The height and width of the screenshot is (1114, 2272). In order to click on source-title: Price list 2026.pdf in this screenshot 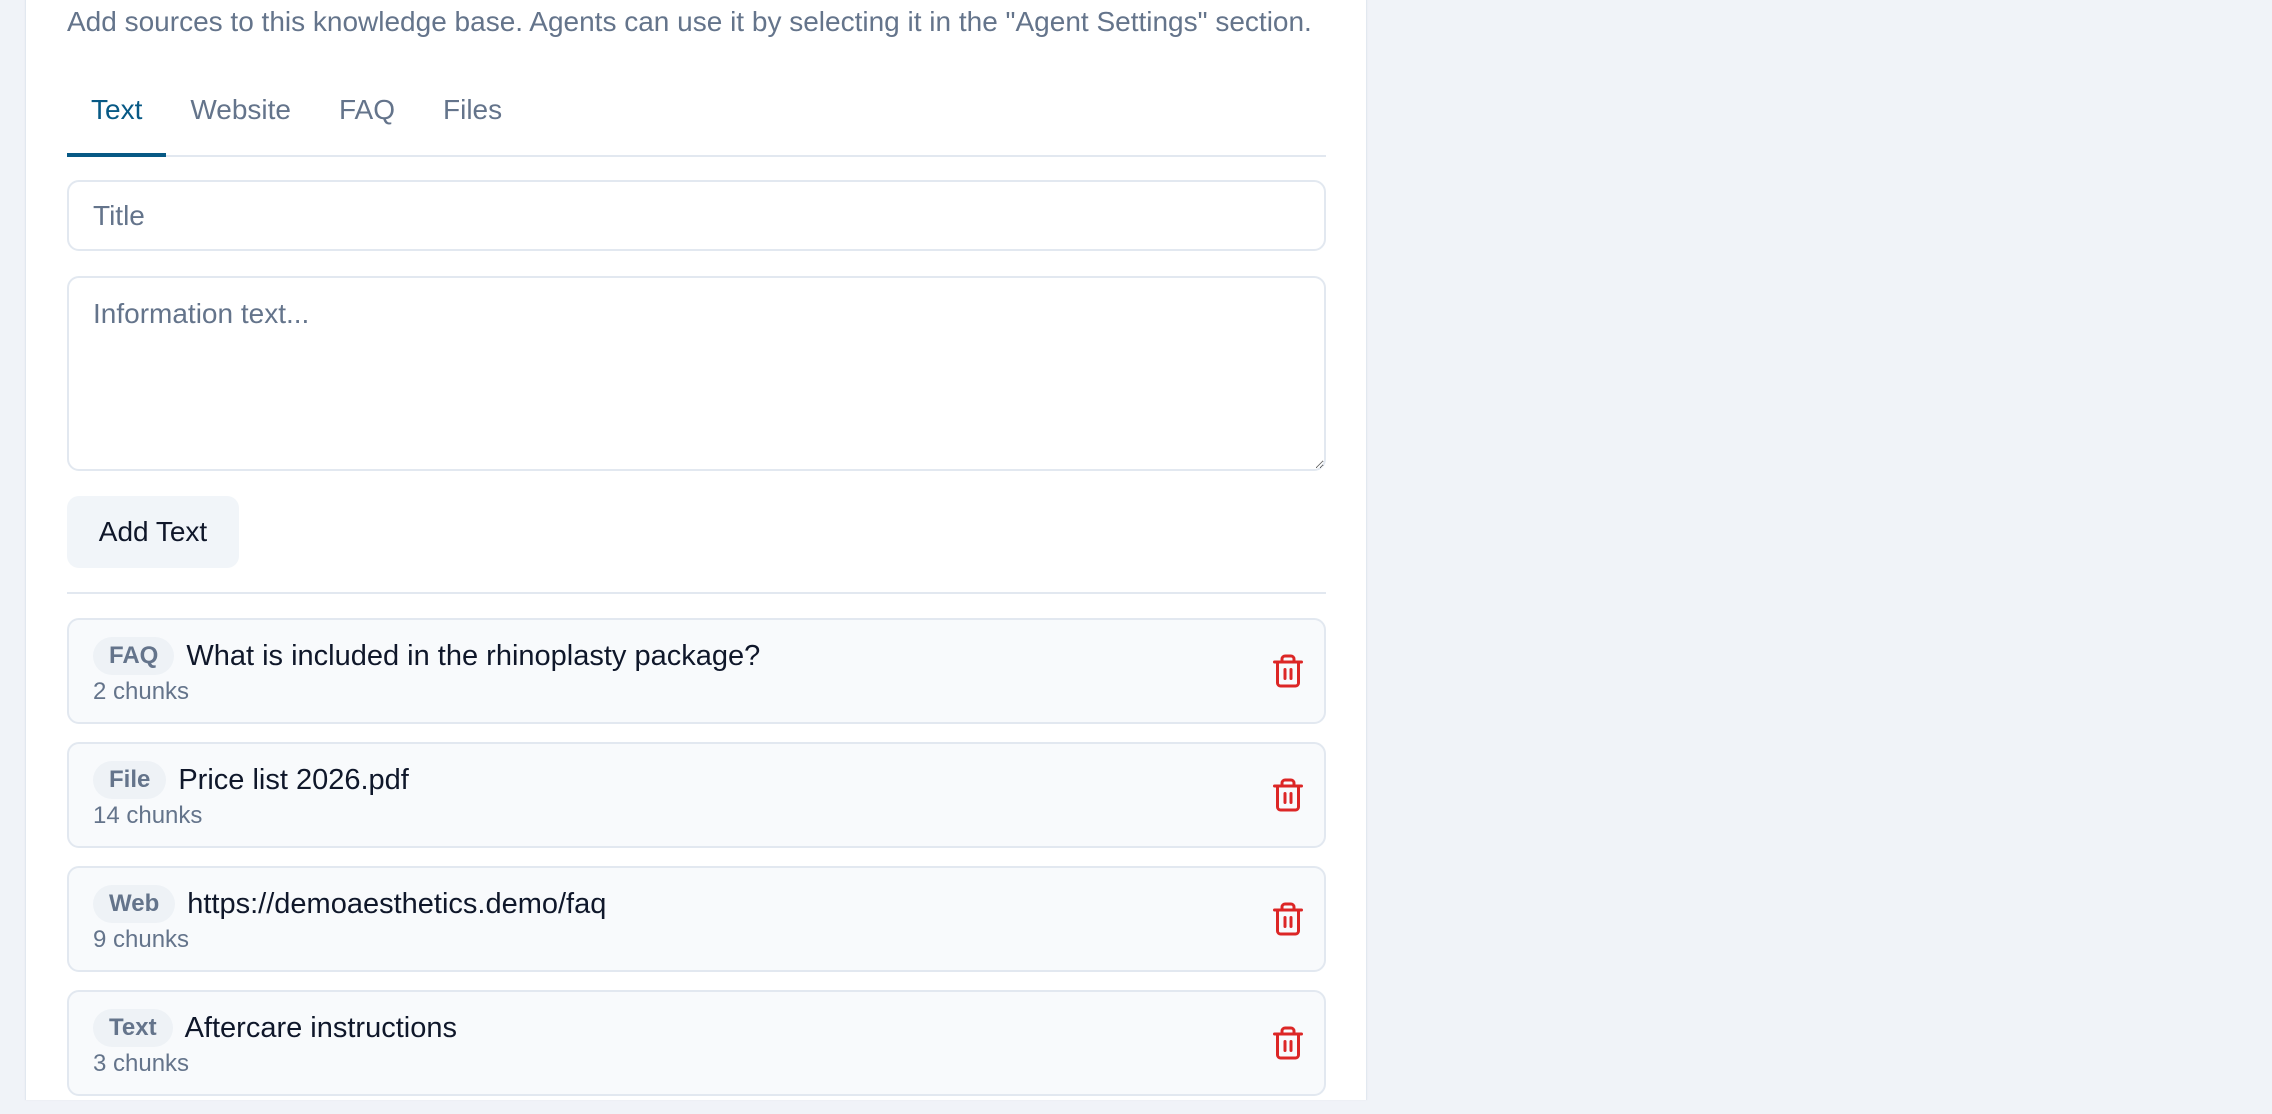, I will do `click(293, 779)`.